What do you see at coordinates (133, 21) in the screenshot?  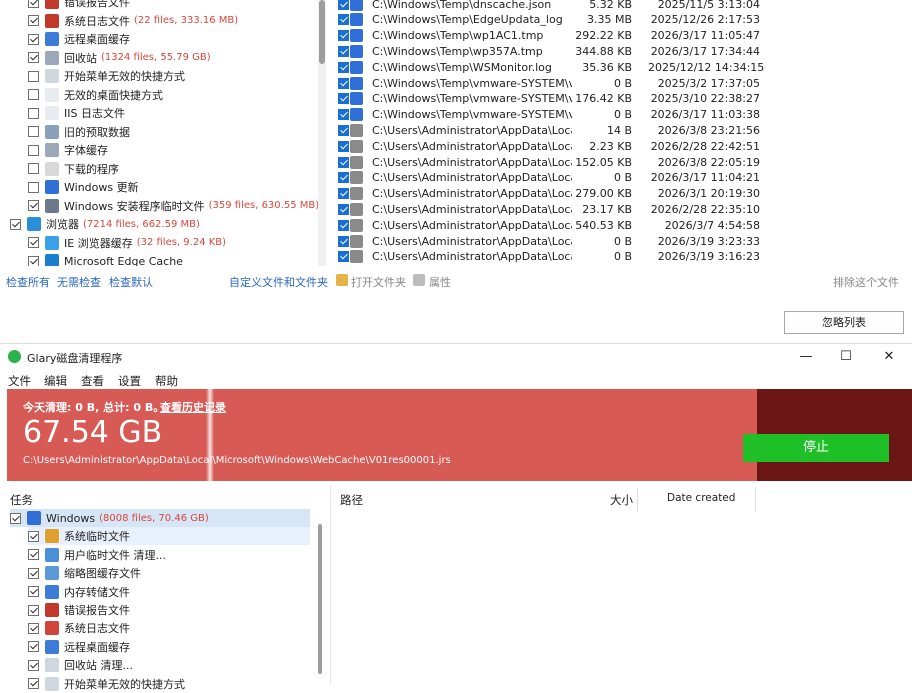 I see `tree-item-system-log: 系统日志文件 (22 files, 333.16 MB)` at bounding box center [133, 21].